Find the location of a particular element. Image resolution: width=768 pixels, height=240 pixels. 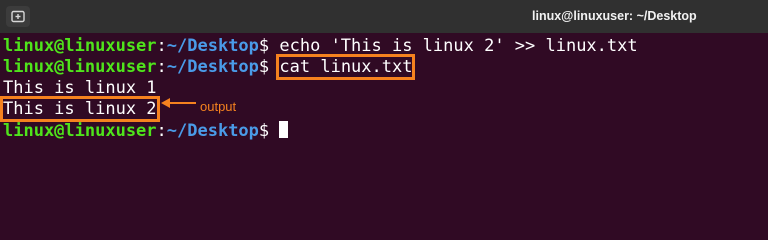

highlighted-output: This is linux 2 is located at coordinates (80, 109).